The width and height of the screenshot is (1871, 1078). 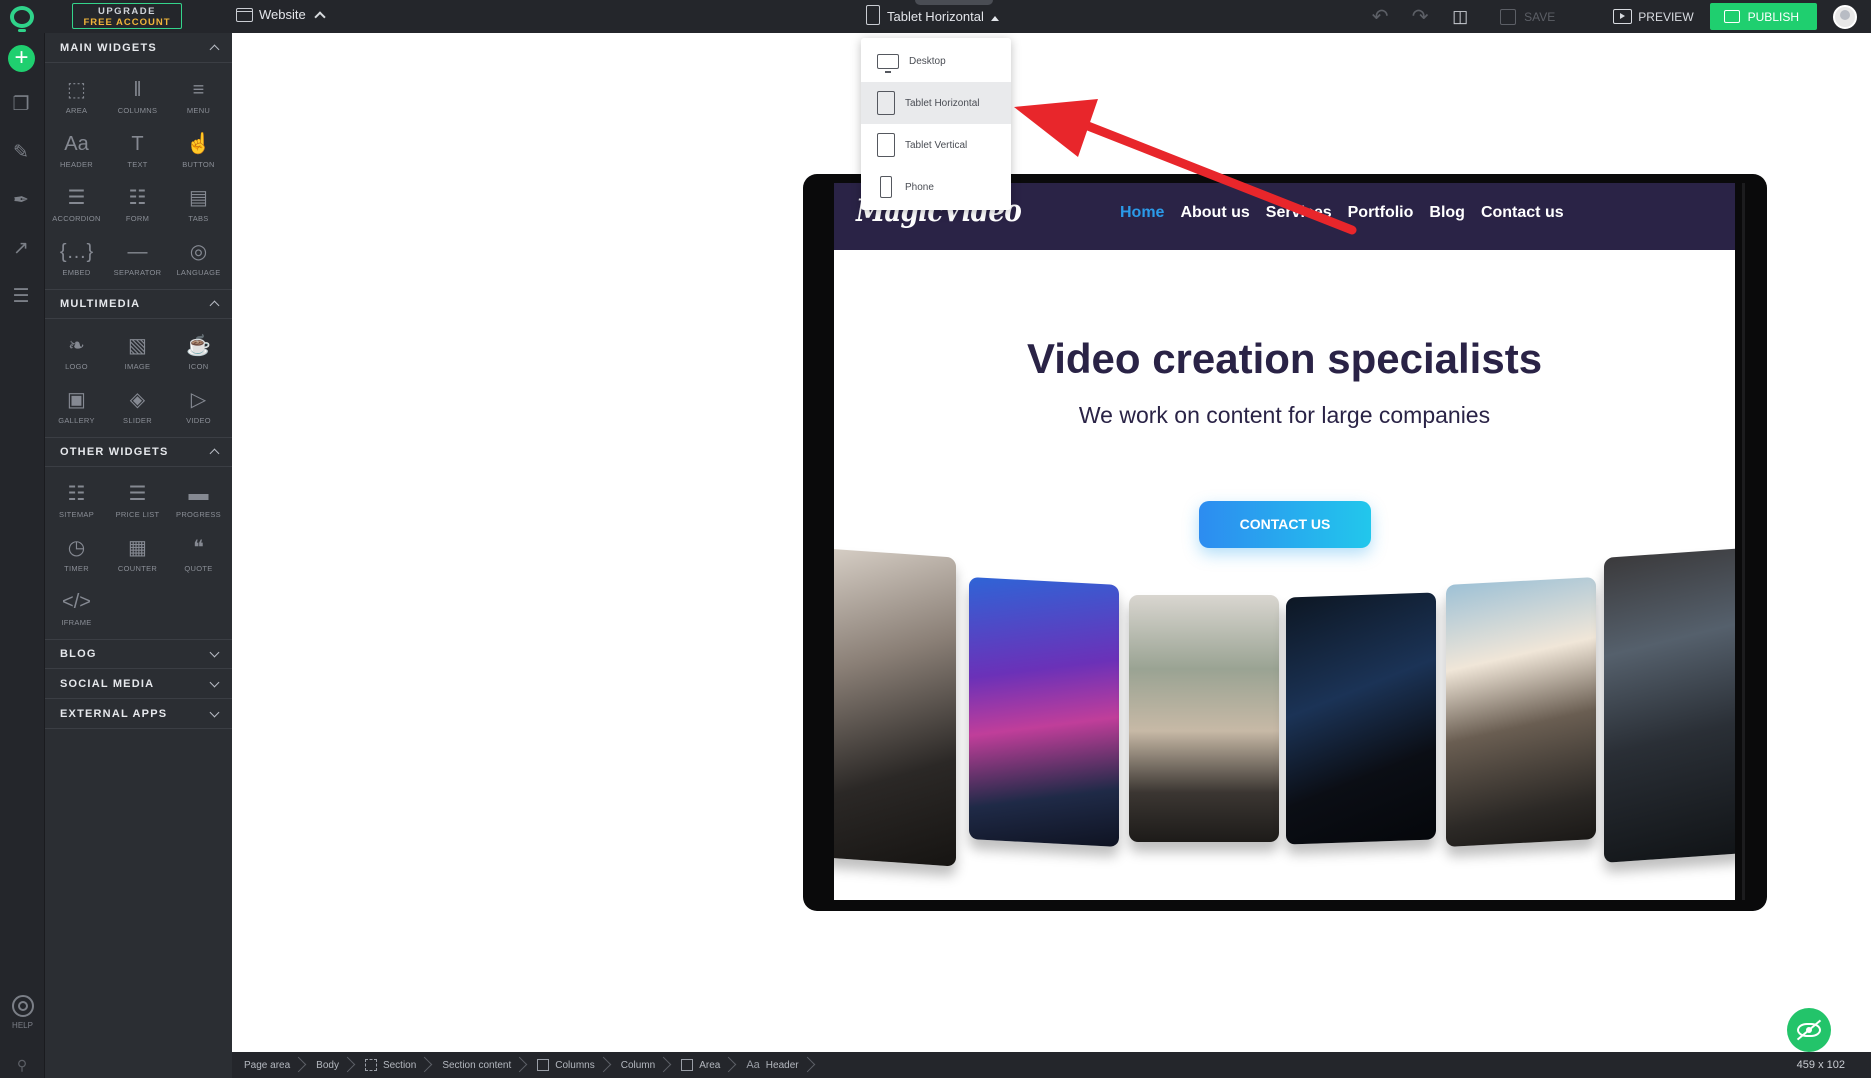 What do you see at coordinates (477, 1065) in the screenshot?
I see `breadcrumb-section-content: Section content` at bounding box center [477, 1065].